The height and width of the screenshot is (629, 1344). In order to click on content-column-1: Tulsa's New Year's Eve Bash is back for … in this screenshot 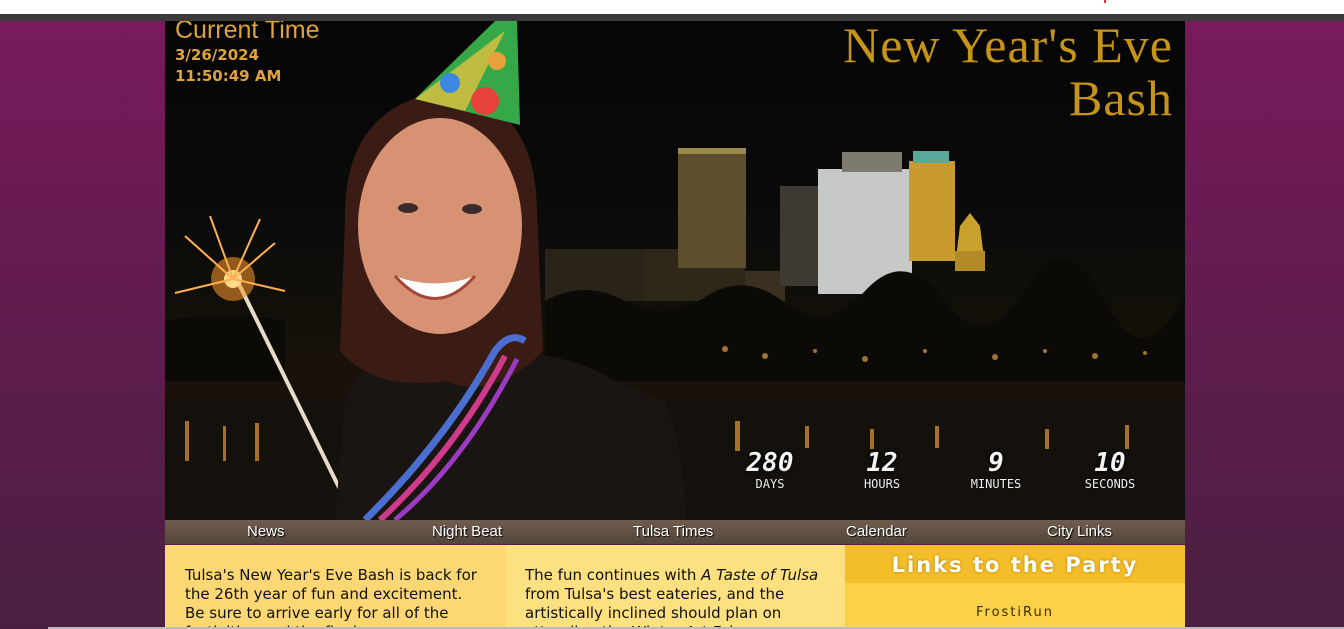, I will do `click(335, 587)`.